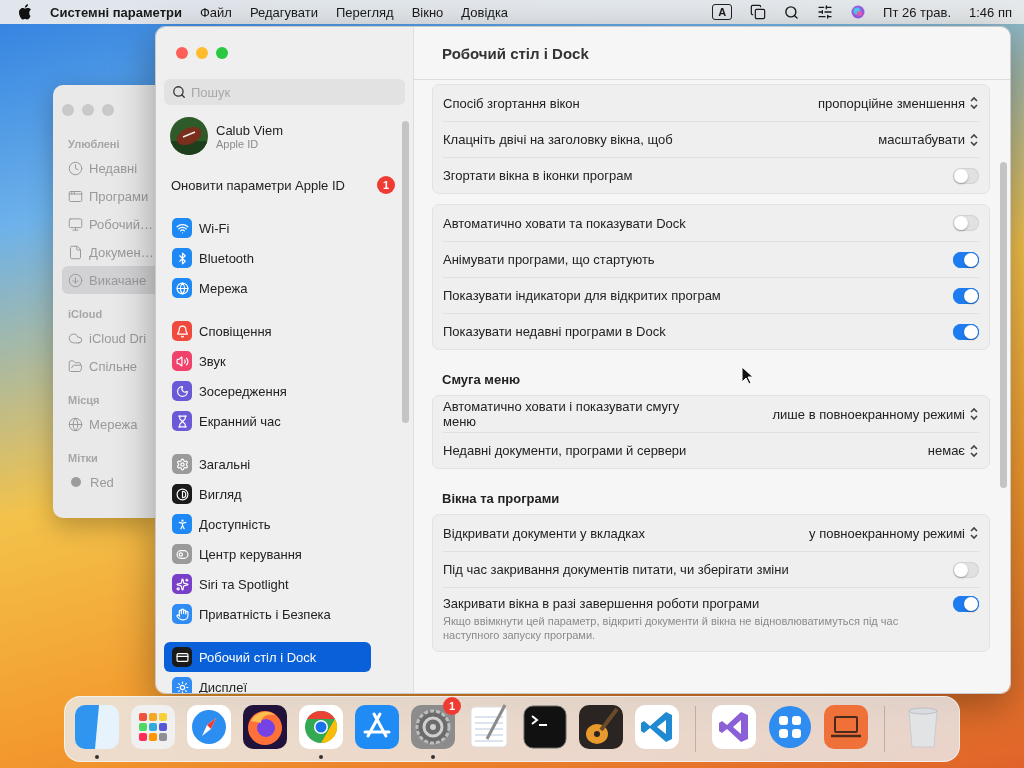 The height and width of the screenshot is (768, 1024). I want to click on orb-icon, so click(858, 12).